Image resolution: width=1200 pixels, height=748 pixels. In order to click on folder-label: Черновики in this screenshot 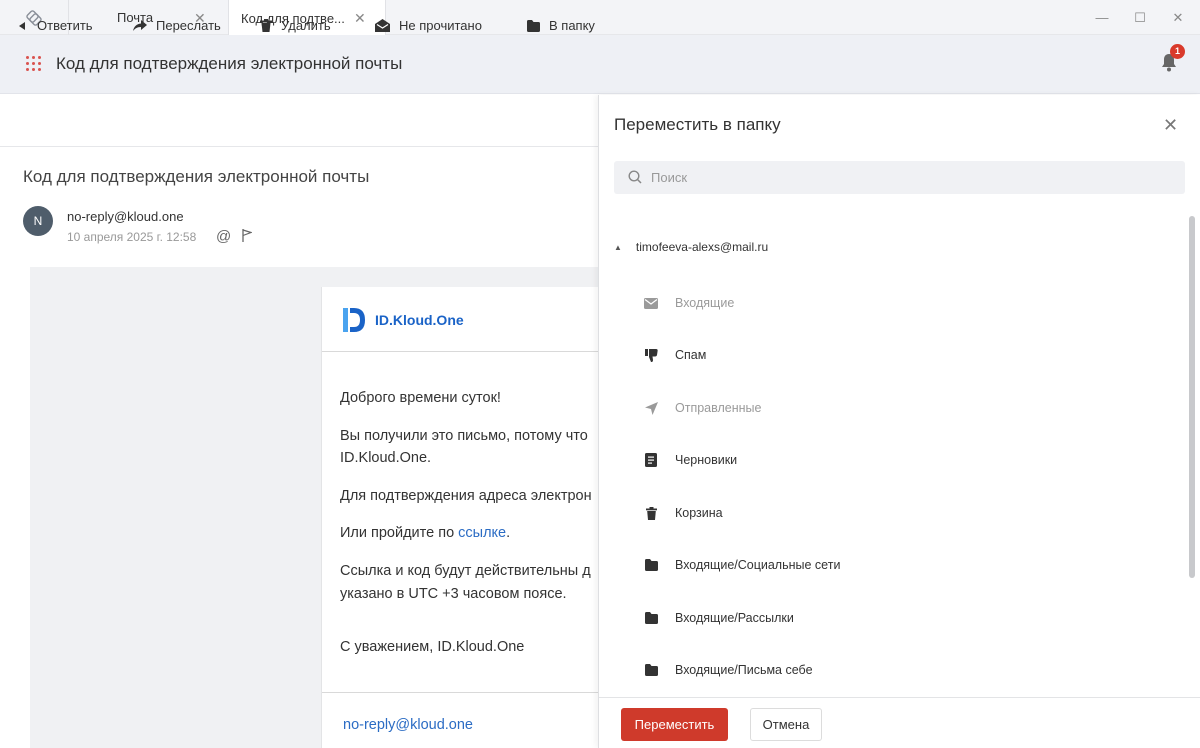, I will do `click(706, 460)`.